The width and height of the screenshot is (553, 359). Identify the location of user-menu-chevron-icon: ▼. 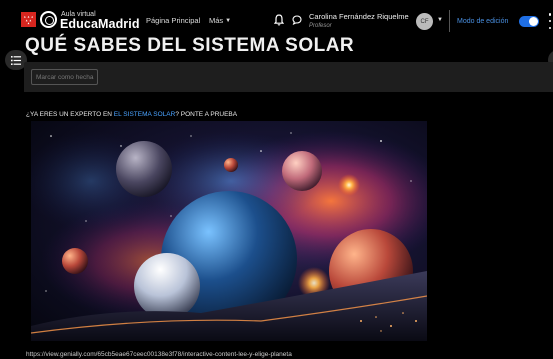
(440, 20).